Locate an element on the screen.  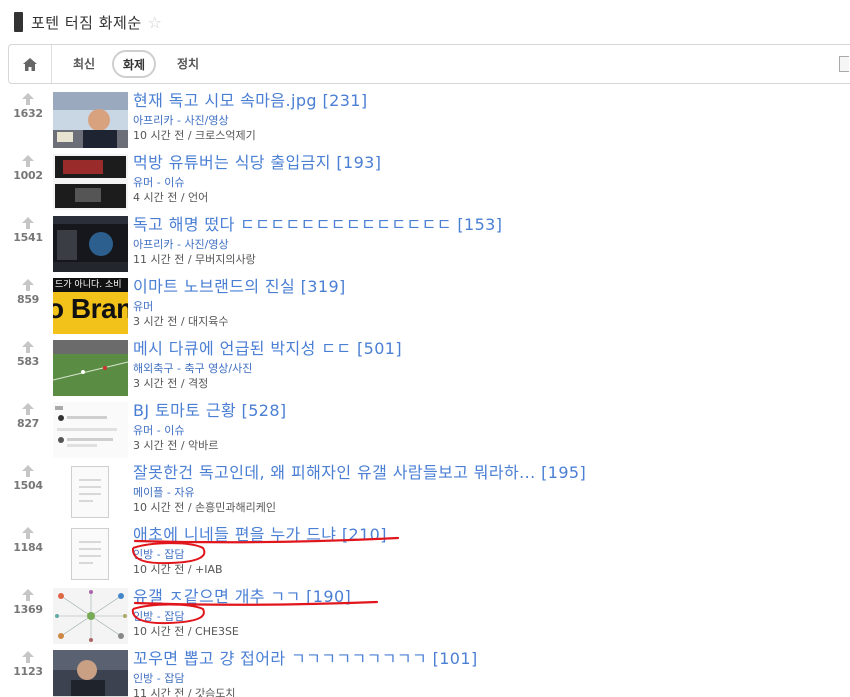
favorite-star-icon: ☆ is located at coordinates (155, 22).